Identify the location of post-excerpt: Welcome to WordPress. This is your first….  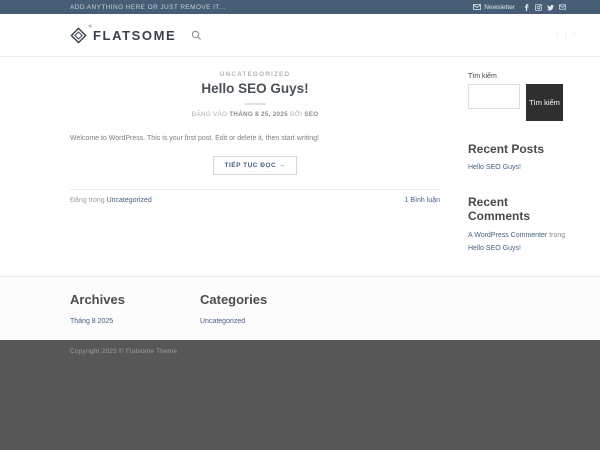
(194, 138).